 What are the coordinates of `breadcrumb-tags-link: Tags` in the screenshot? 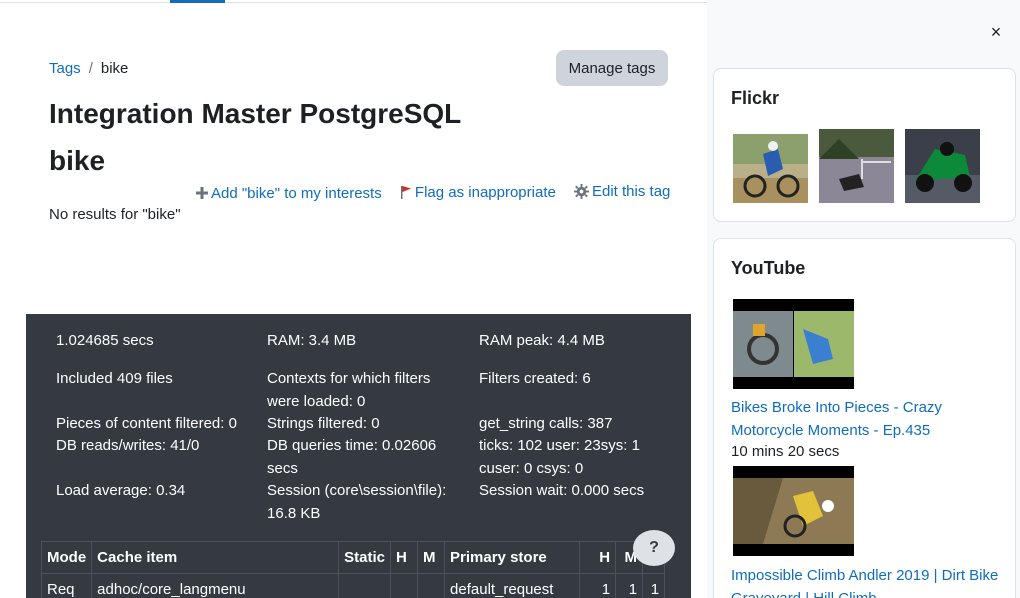 It's located at (65, 68).